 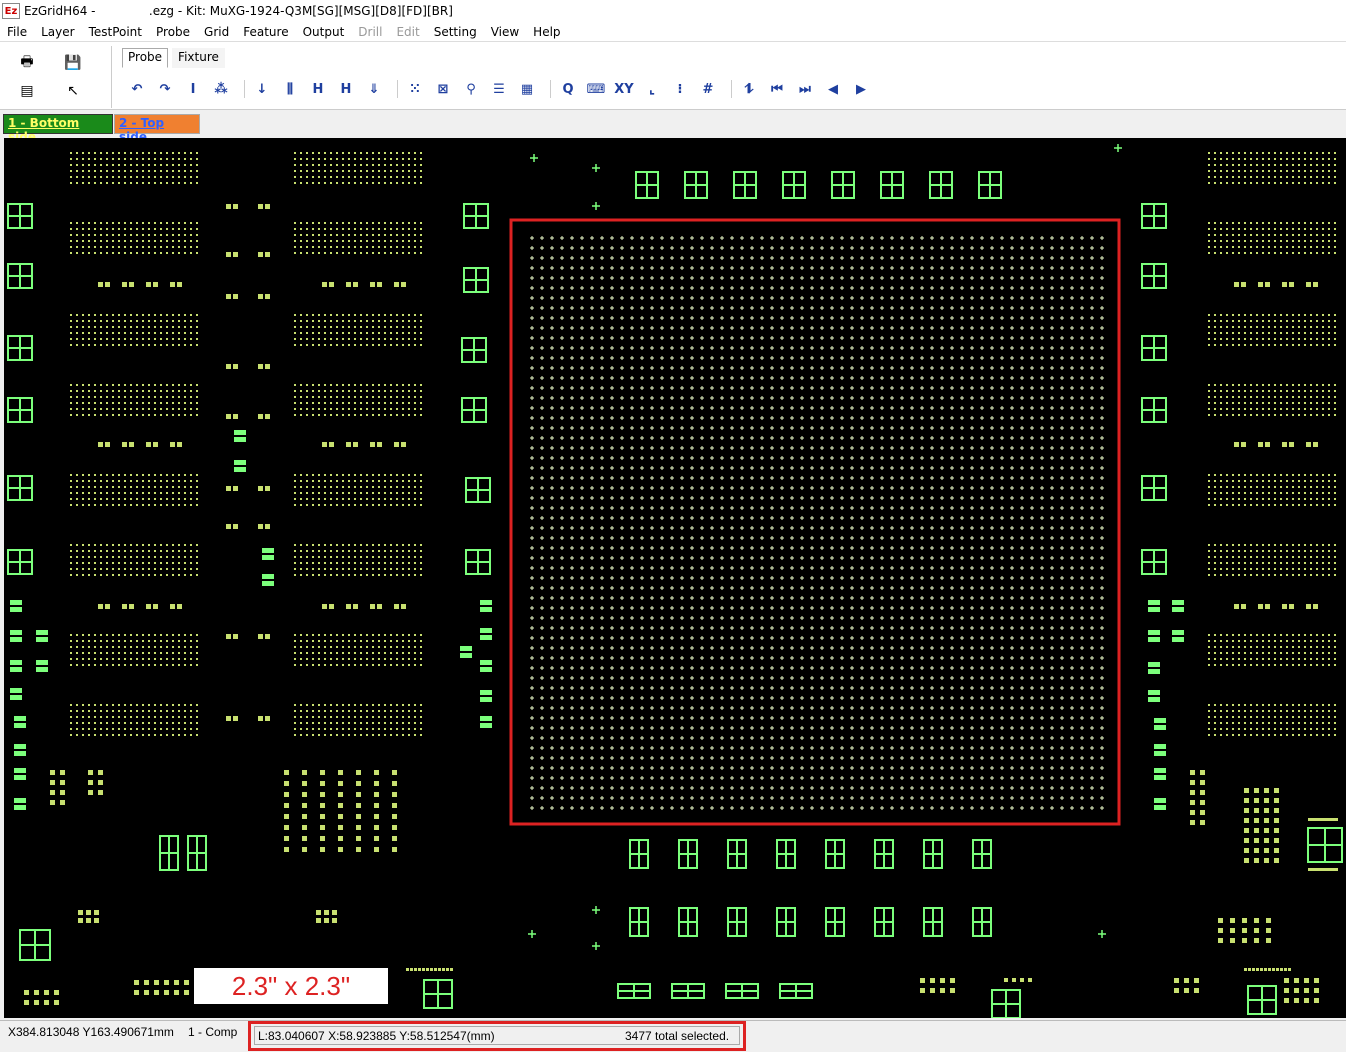 I want to click on magic-icon: ⚲, so click(x=471, y=89).